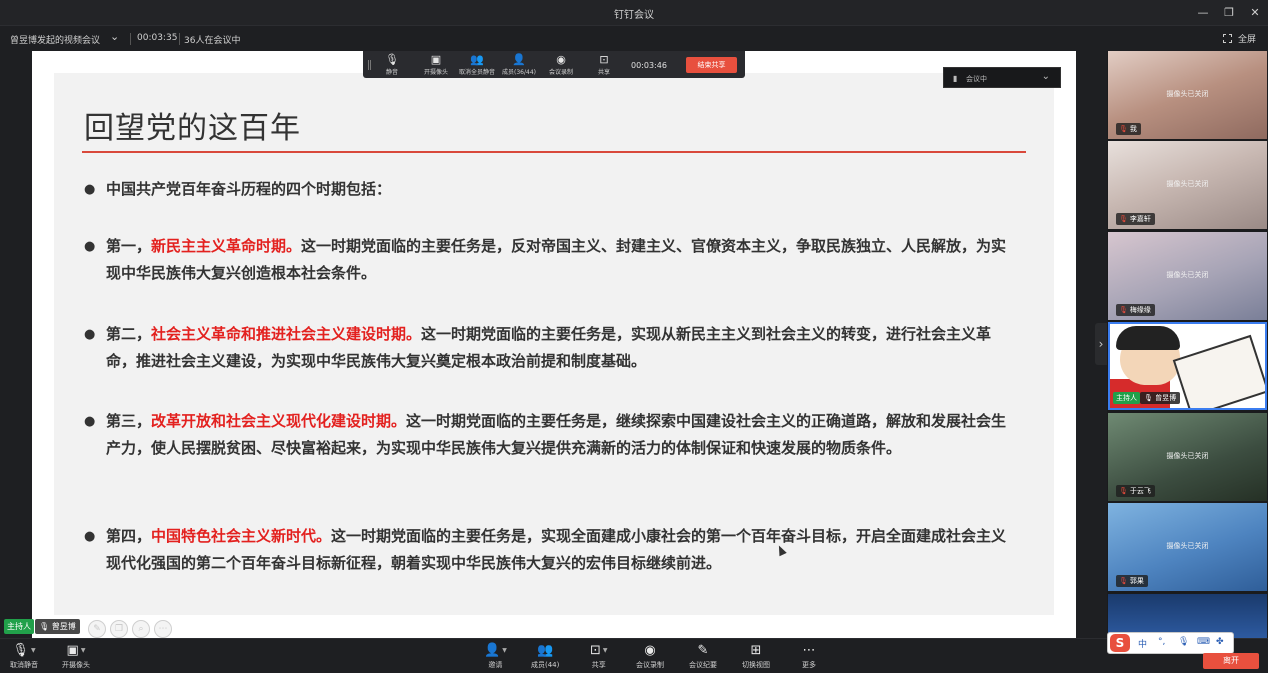 The height and width of the screenshot is (673, 1268). I want to click on bullet-highlight: 改革开放和社会主义现代化建设时期。, so click(279, 421).